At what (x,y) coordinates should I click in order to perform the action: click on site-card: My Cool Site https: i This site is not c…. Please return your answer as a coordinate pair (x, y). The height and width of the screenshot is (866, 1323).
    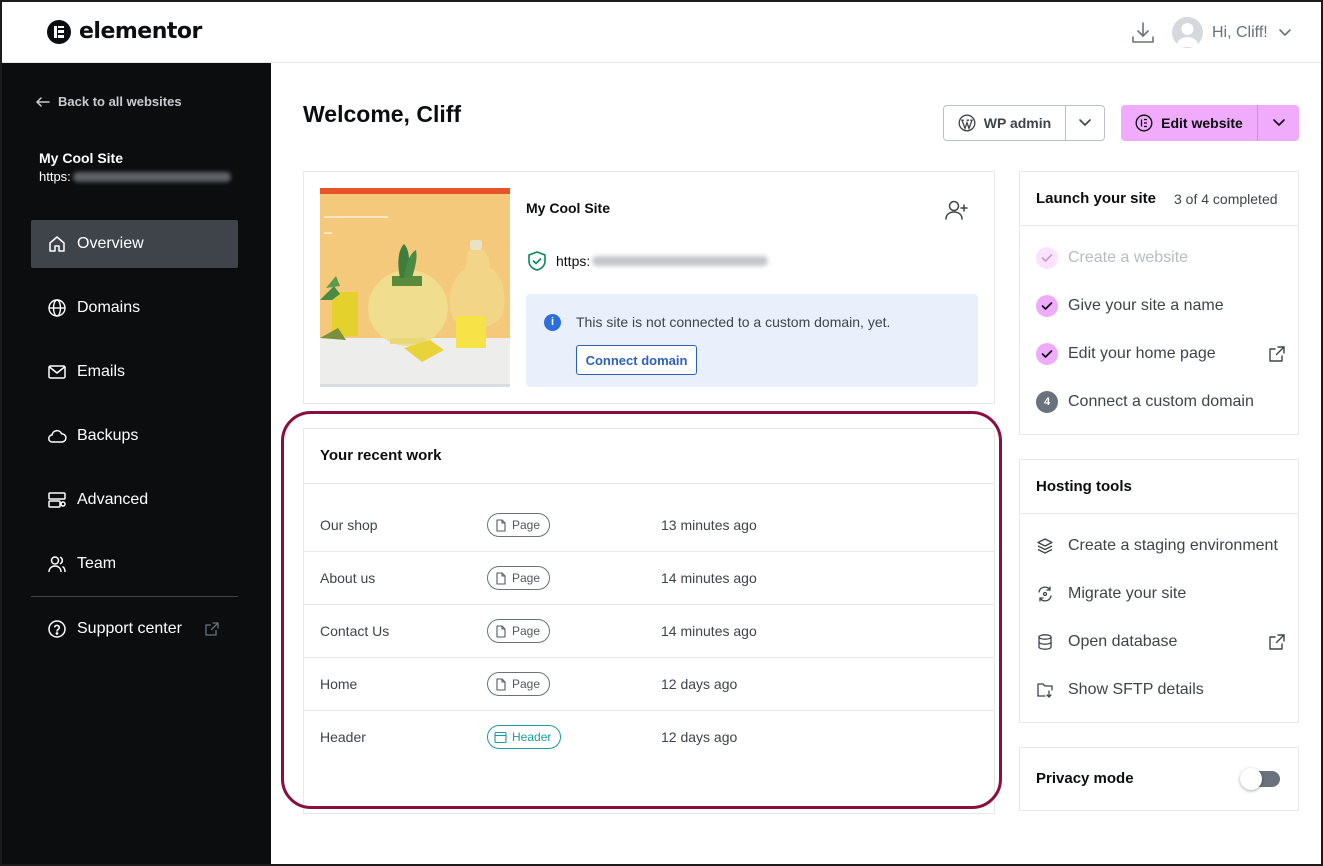
    Looking at the image, I should click on (649, 287).